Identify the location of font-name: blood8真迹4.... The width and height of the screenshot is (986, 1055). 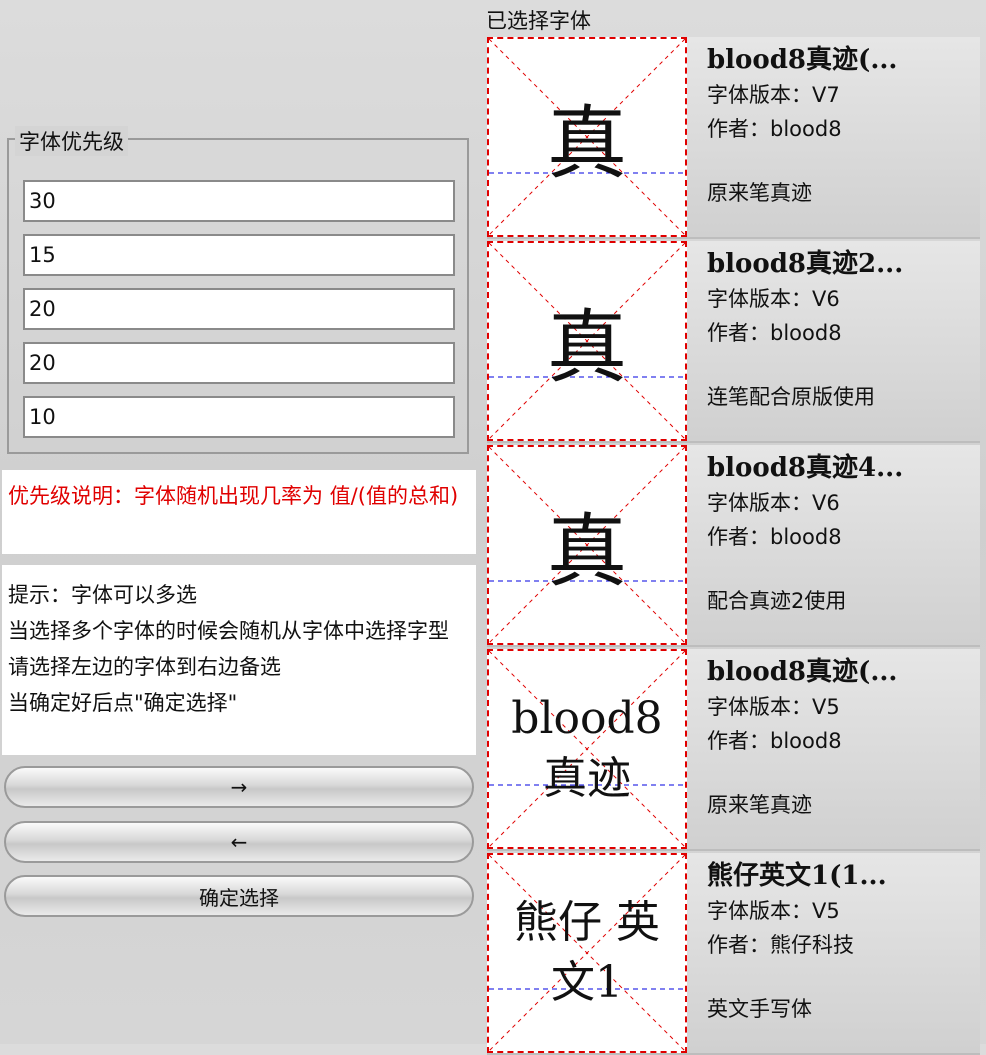
(805, 468).